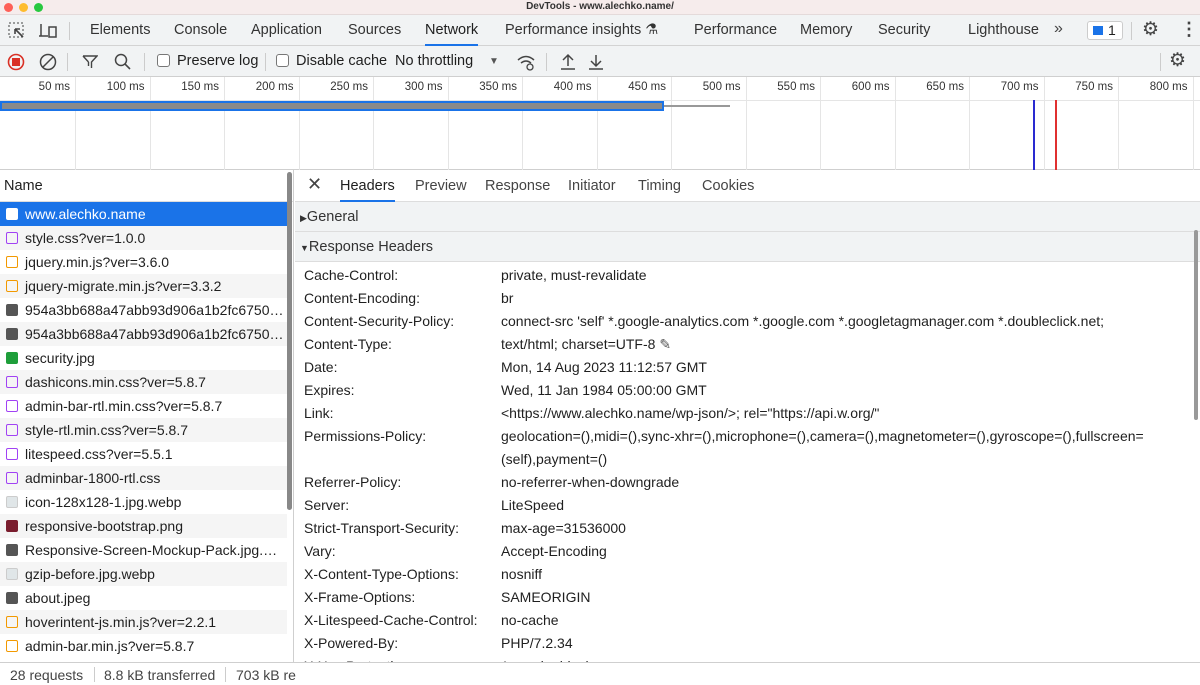 This screenshot has height=685, width=1200. I want to click on tab-application: Application, so click(286, 30).